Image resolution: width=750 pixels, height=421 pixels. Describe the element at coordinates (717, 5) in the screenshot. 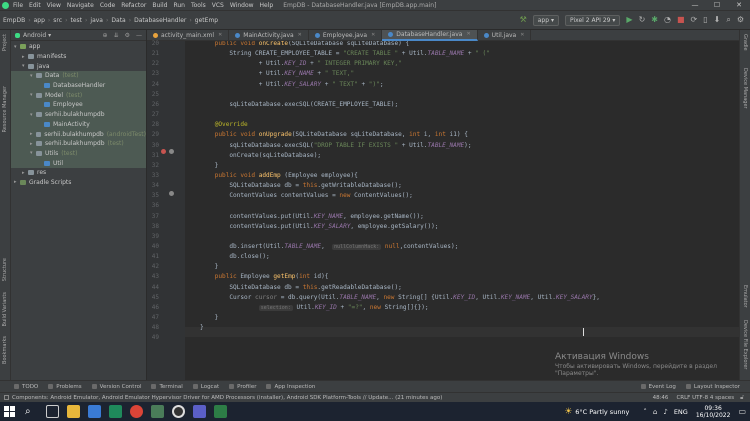

I see `maximize-button: ☐` at that location.